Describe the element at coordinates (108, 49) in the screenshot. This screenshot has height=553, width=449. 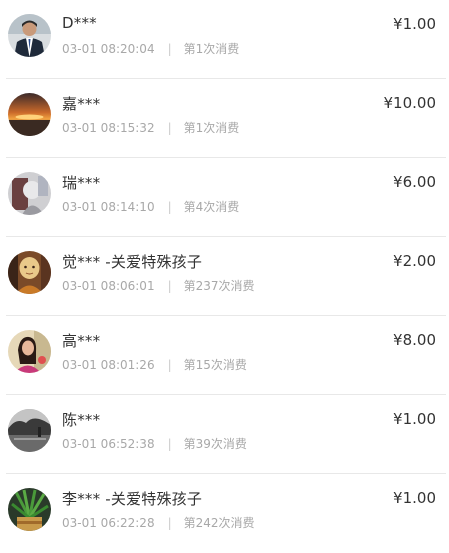
I see `transaction-time: 03-01 08:20:04` at that location.